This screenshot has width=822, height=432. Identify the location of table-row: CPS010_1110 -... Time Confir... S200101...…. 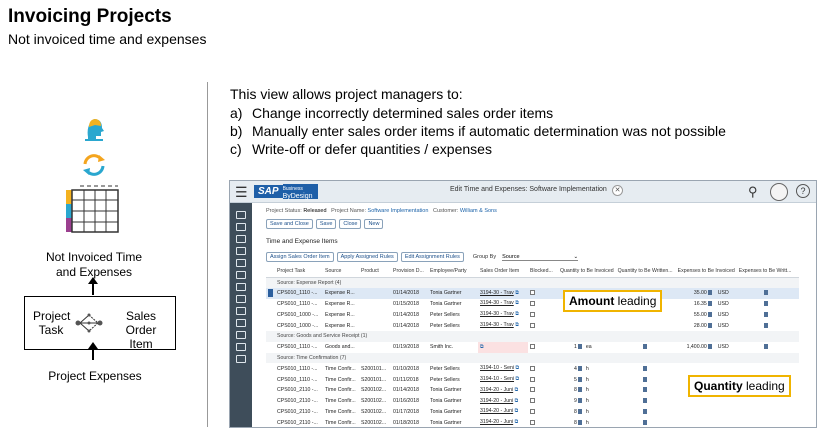
(532, 368).